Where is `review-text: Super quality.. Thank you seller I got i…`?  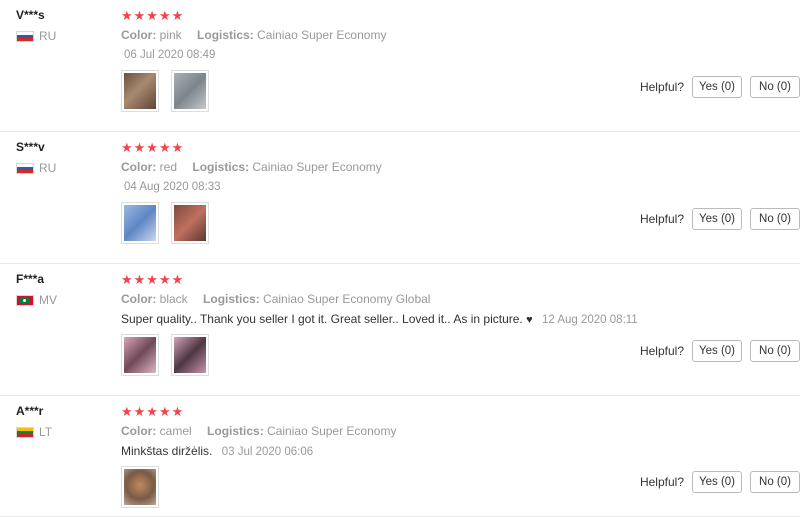
review-text: Super quality.. Thank you seller I got i… is located at coordinates (322, 319).